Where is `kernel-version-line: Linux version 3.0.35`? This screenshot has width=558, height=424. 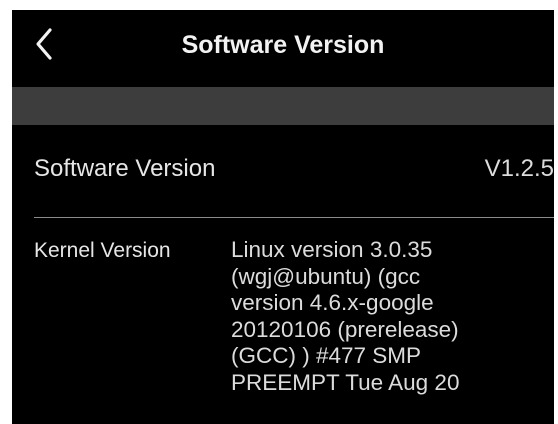
kernel-version-line: Linux version 3.0.35 is located at coordinates (332, 249).